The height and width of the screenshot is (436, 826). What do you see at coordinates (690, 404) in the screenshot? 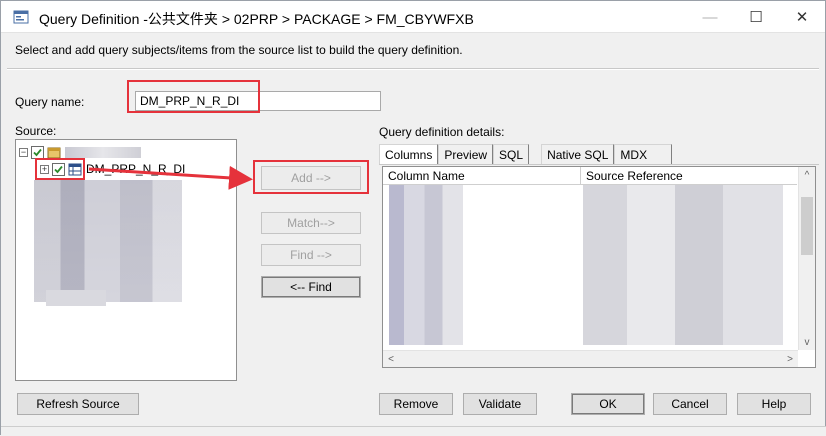
I see `cancel-button: Cancel` at bounding box center [690, 404].